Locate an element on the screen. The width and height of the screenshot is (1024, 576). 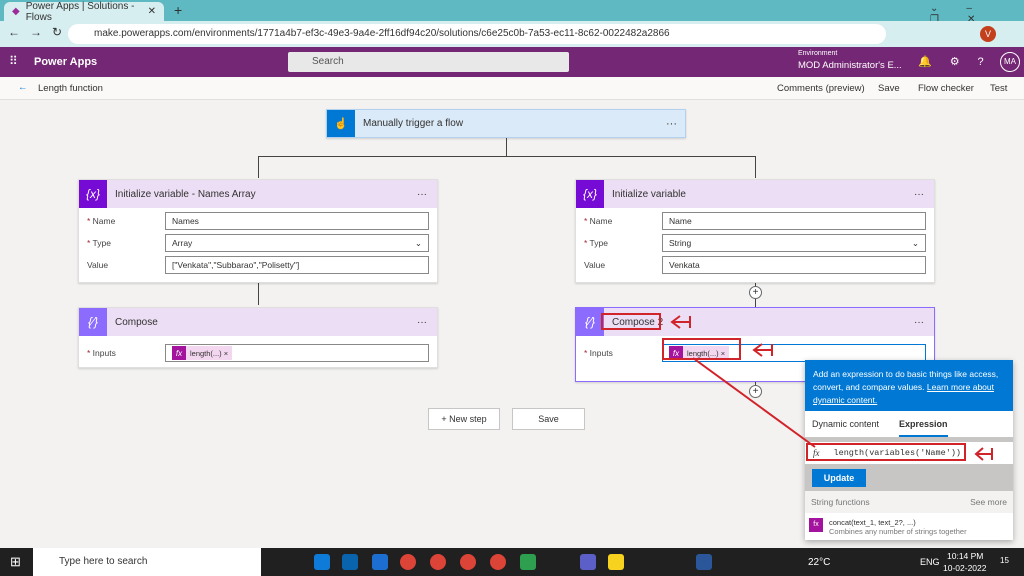
word-icon is located at coordinates (704, 562).